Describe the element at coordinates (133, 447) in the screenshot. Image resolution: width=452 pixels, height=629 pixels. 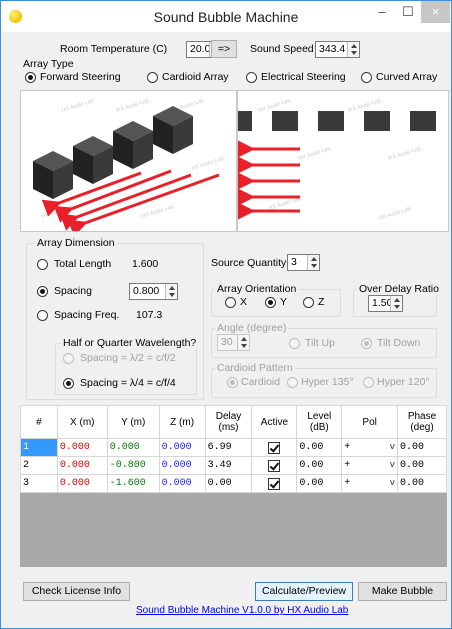
I see `cell-y: 0.000` at that location.